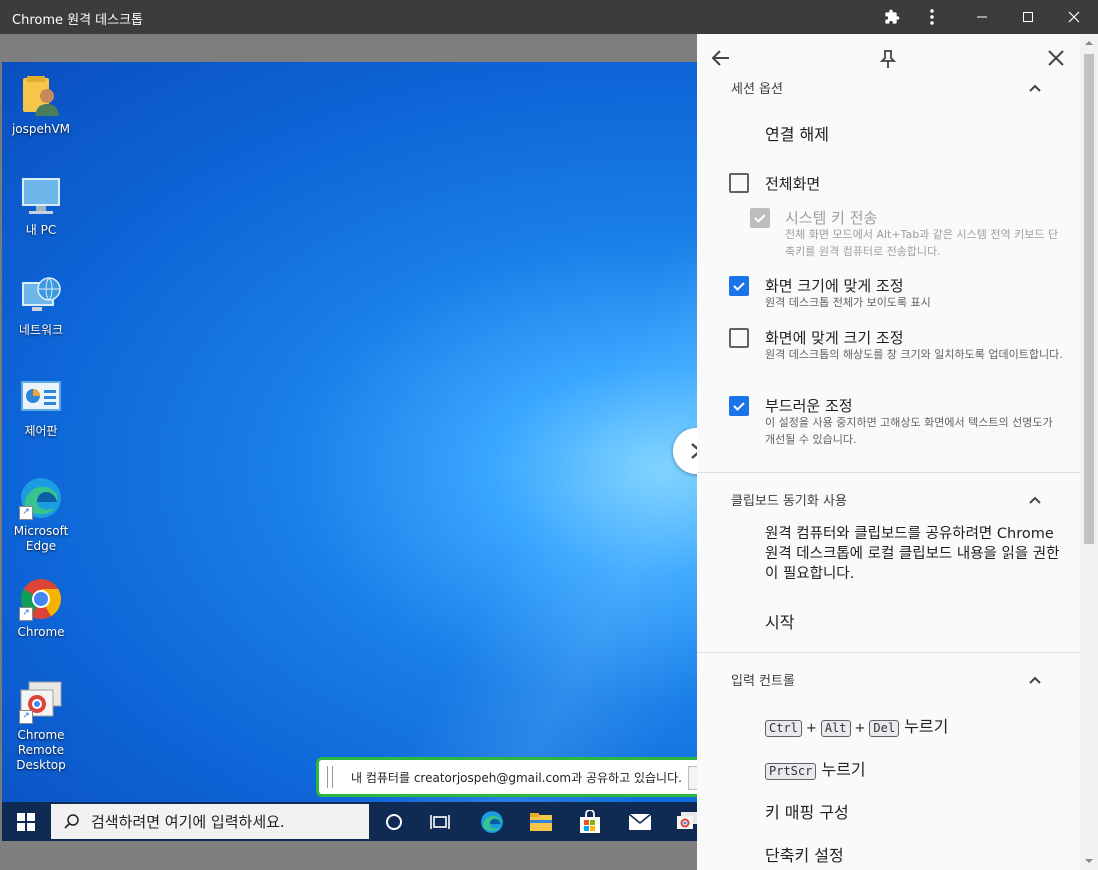 Image resolution: width=1098 pixels, height=870 pixels. Describe the element at coordinates (188, 822) in the screenshot. I see `search-placeholder: 검색하려면 여기에 입력하세요.` at that location.